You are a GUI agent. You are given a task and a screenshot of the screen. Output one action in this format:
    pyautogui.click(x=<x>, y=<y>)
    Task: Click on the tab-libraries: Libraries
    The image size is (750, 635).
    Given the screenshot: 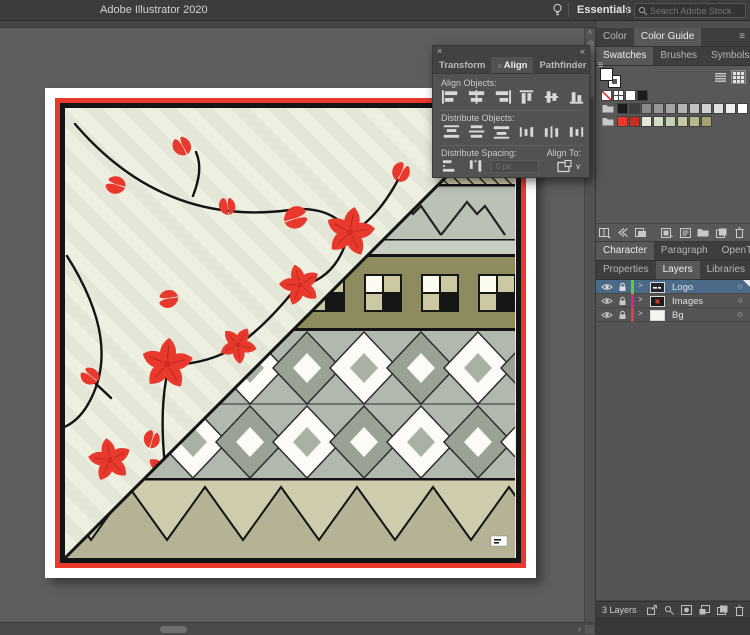 What is the action you would take?
    pyautogui.click(x=725, y=270)
    